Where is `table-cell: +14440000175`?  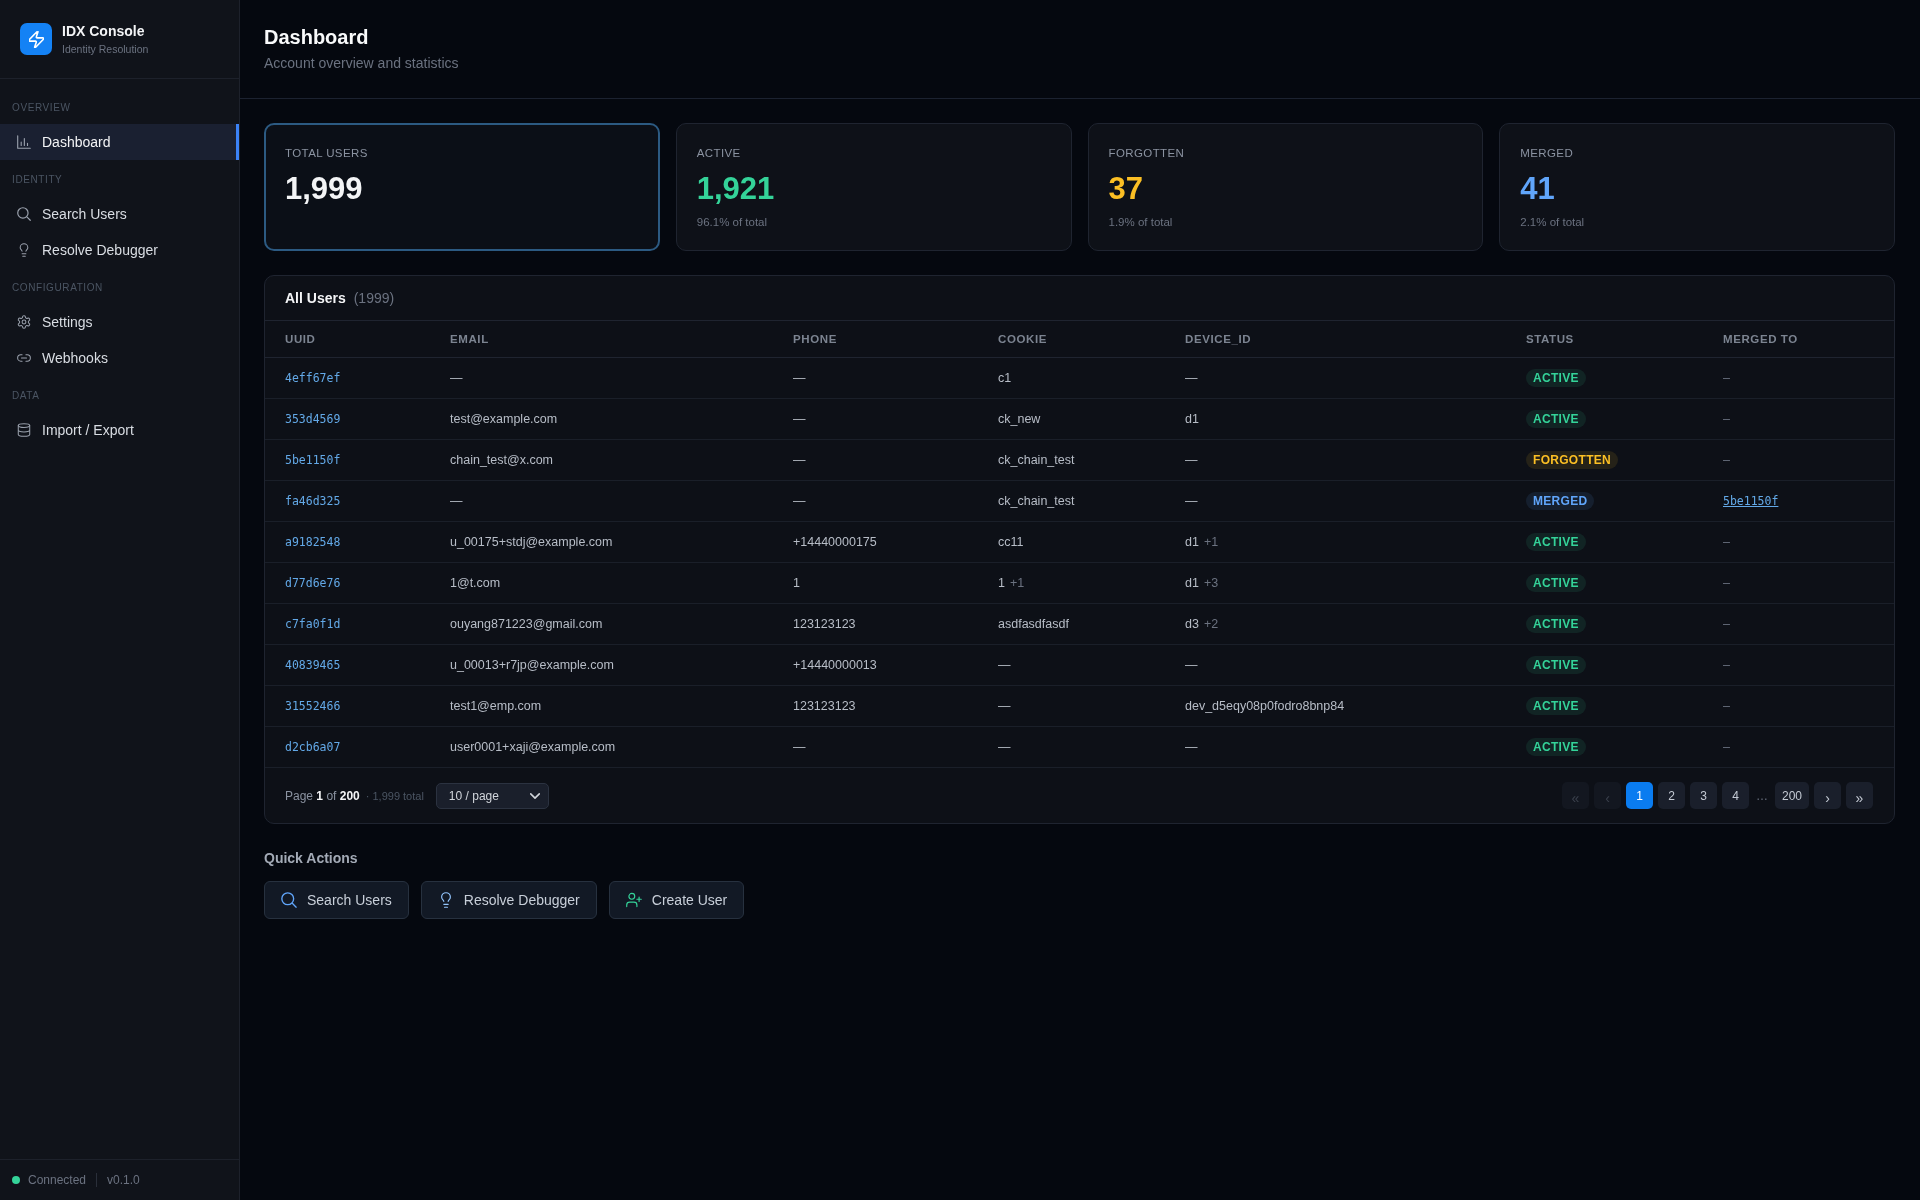 table-cell: +14440000175 is located at coordinates (835, 542).